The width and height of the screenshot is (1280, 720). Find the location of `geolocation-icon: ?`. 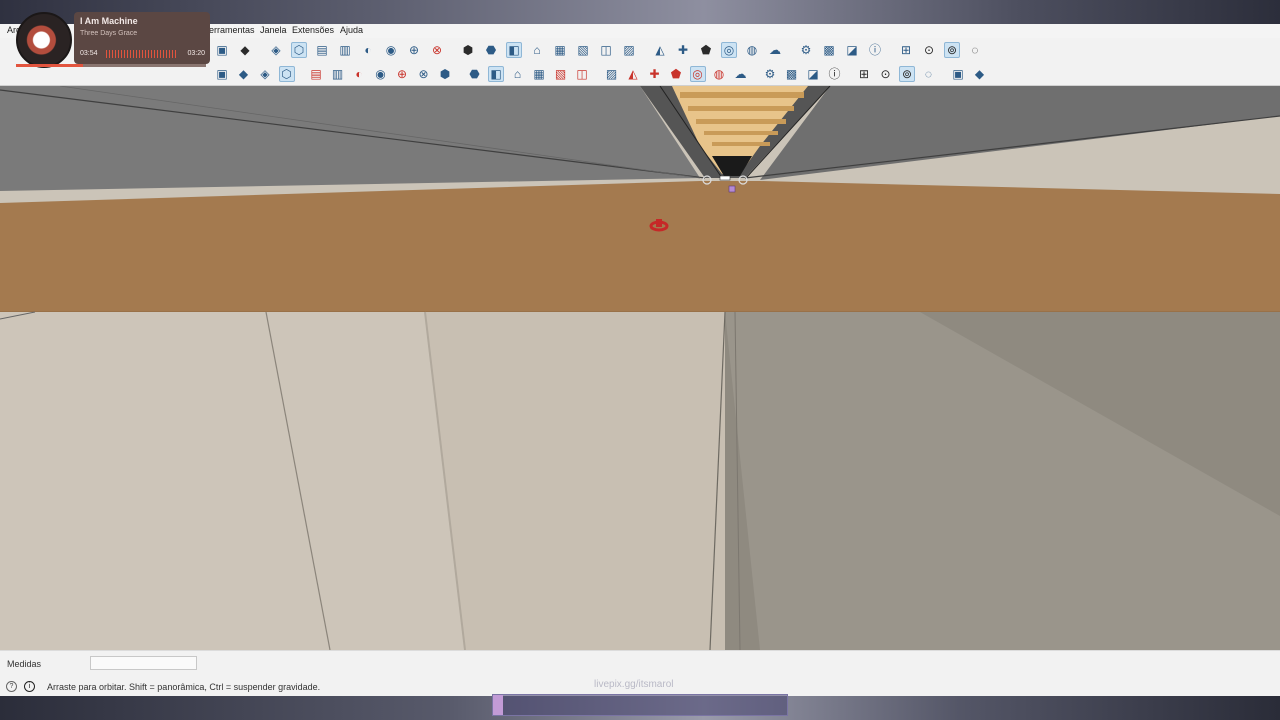

geolocation-icon: ? is located at coordinates (11, 686).